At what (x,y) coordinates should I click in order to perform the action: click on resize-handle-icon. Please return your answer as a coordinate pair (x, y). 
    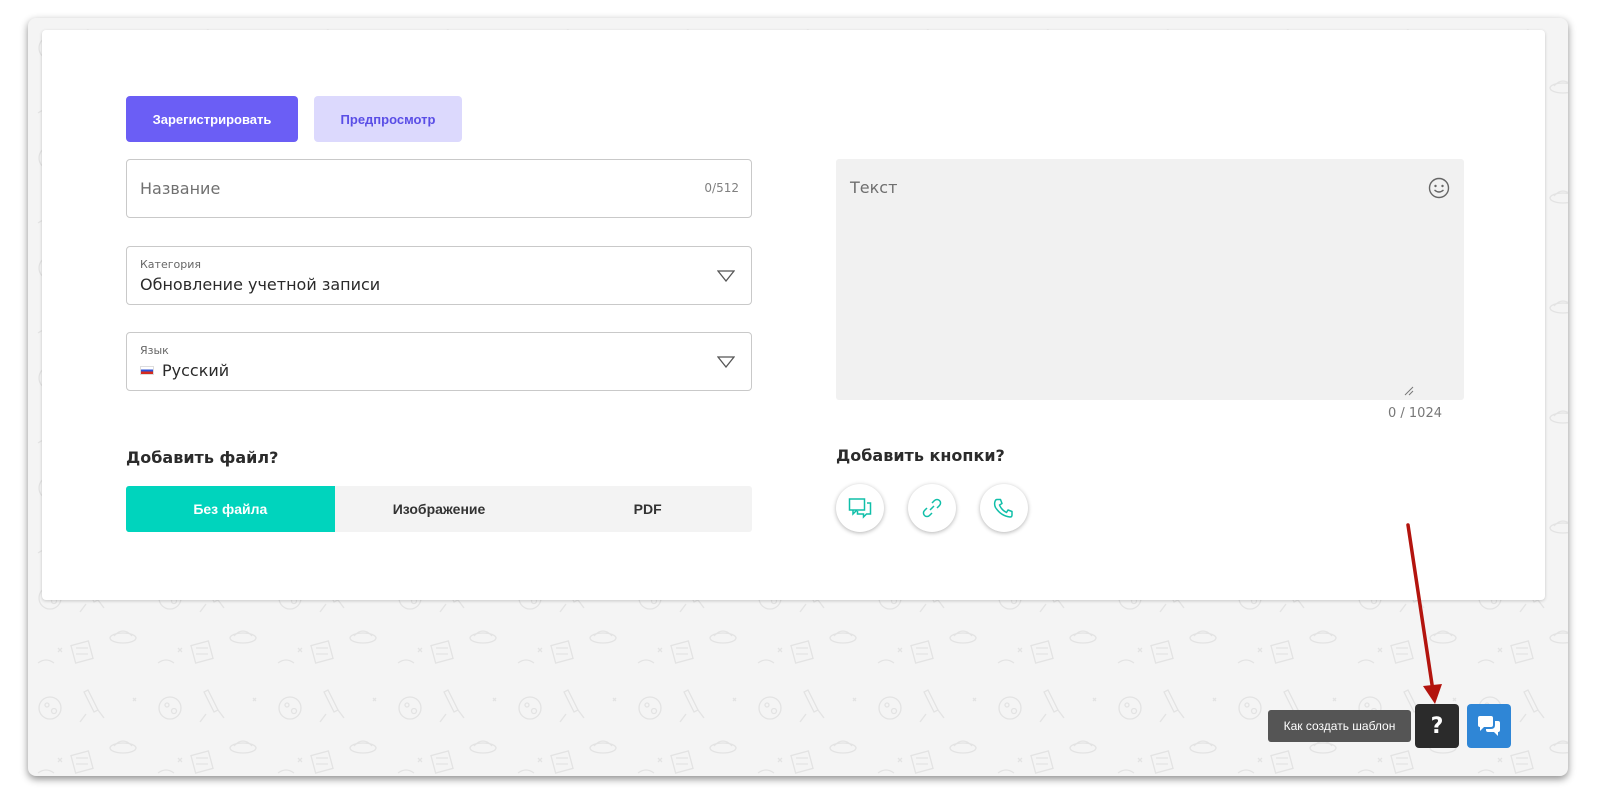
    Looking at the image, I should click on (1409, 391).